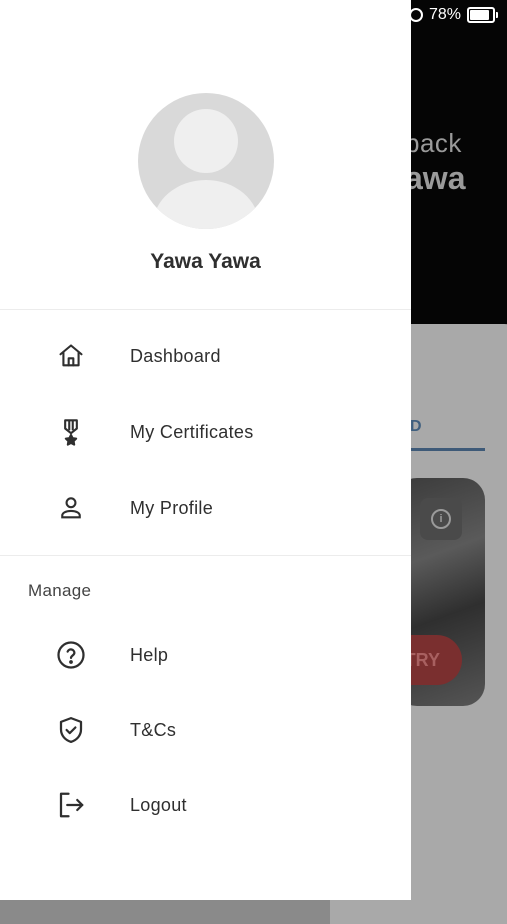 Image resolution: width=507 pixels, height=924 pixels. I want to click on menu-item-my-certificates: My Certificates, so click(205, 432).